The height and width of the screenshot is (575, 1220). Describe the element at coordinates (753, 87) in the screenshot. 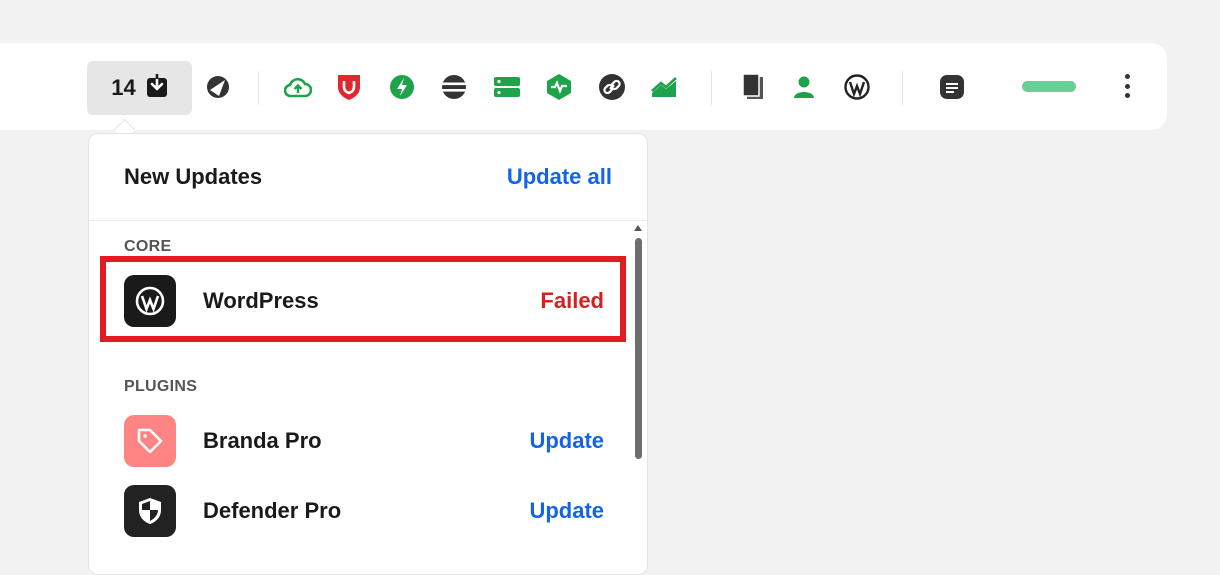

I see `documents-icon` at that location.